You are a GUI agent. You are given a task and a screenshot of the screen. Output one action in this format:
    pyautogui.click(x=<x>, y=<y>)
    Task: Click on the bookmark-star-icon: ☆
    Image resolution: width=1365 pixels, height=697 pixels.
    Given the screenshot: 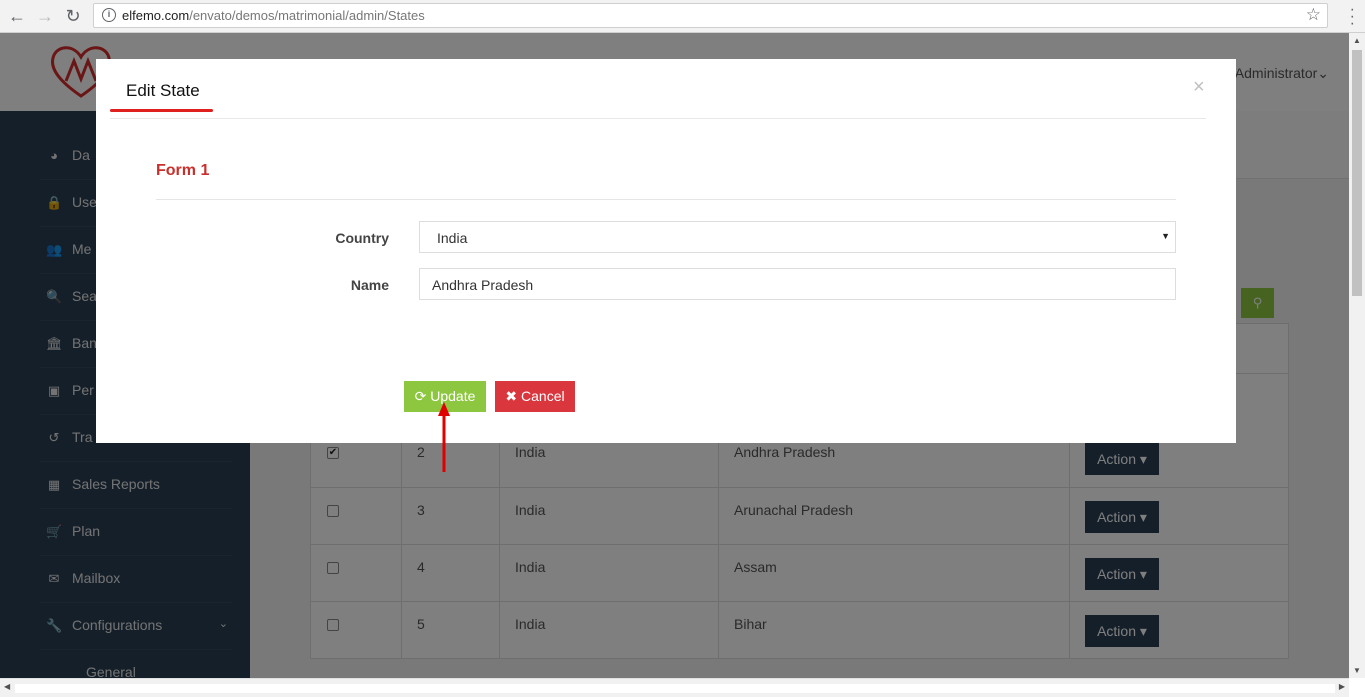 What is the action you would take?
    pyautogui.click(x=1313, y=15)
    